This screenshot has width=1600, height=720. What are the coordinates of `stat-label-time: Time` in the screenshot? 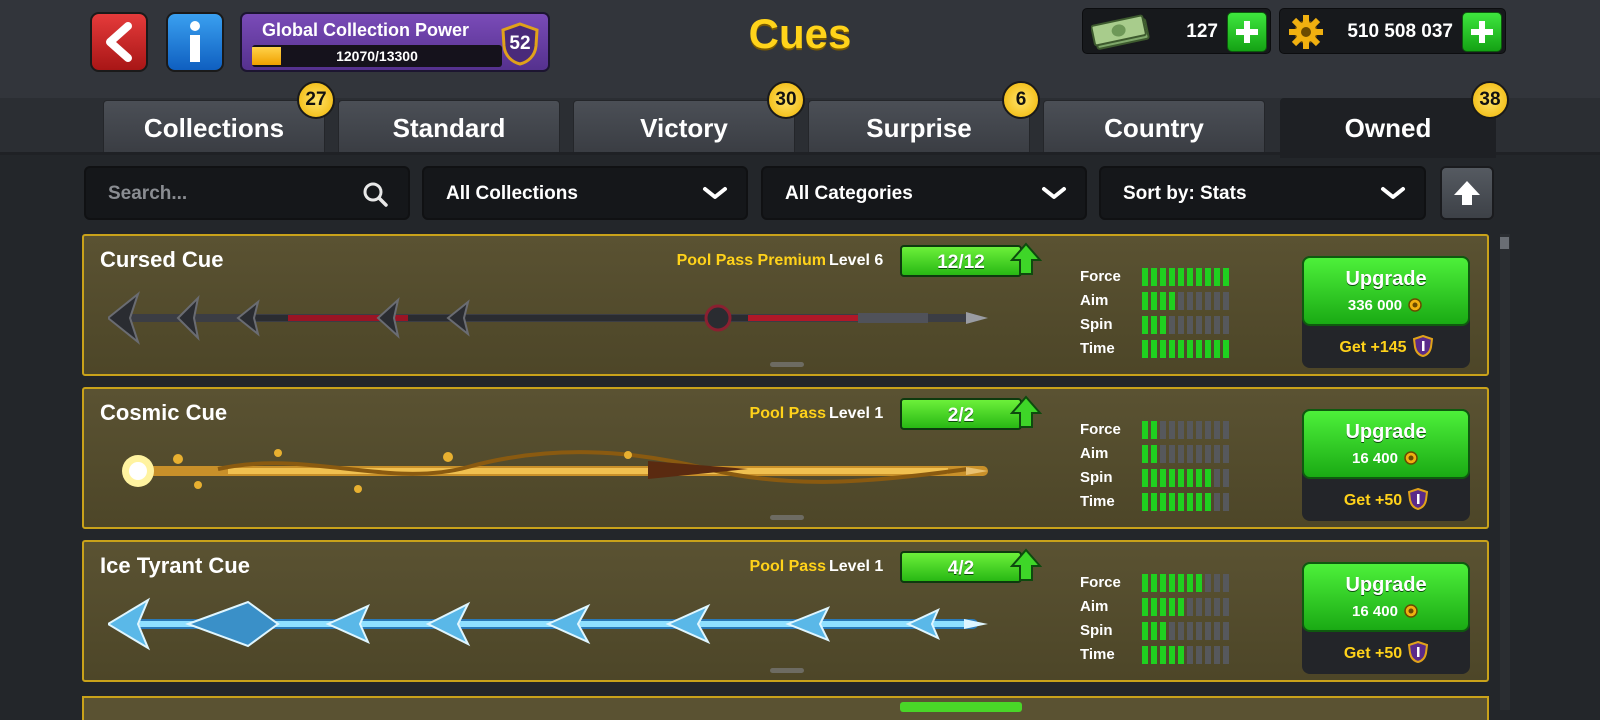 It's located at (1097, 654).